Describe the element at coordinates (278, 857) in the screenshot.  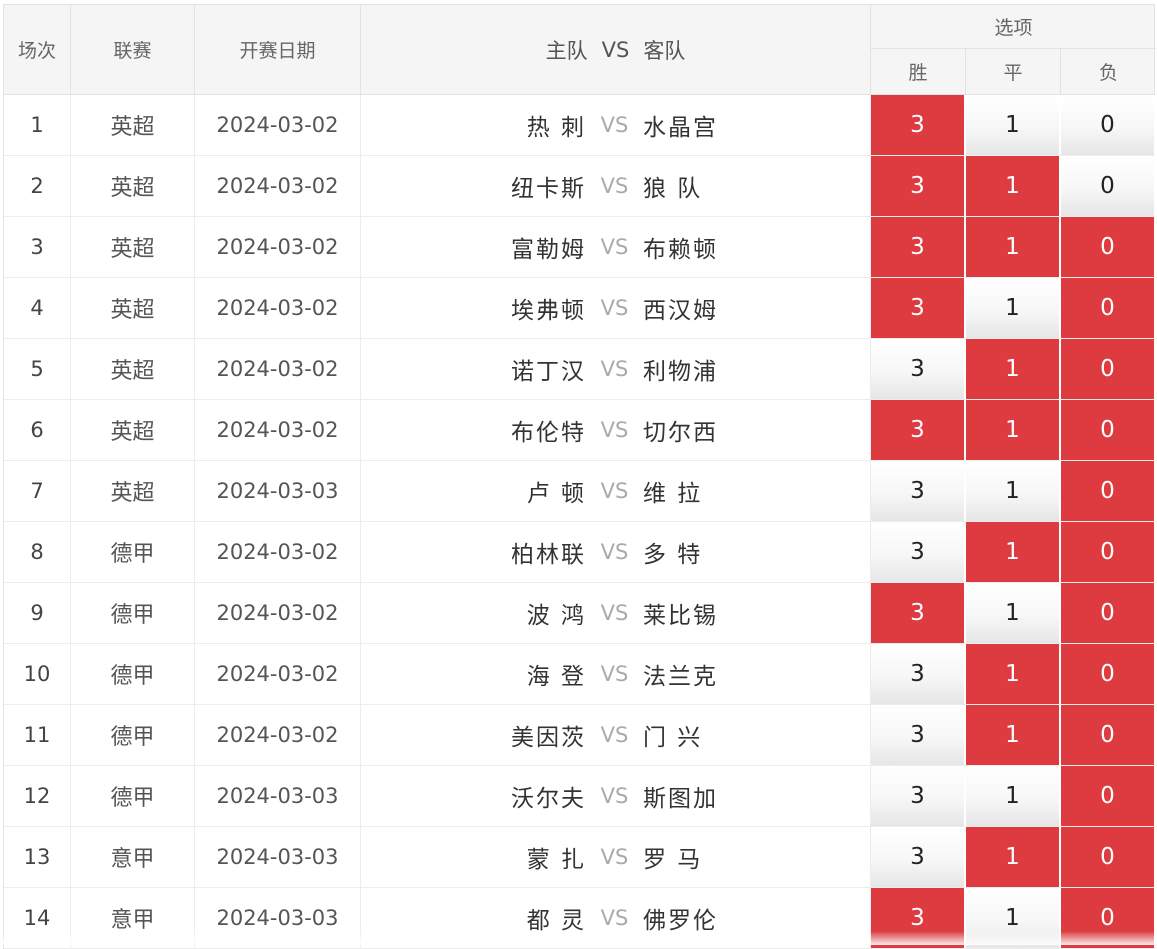
I see `match-date: 2024-03-03` at that location.